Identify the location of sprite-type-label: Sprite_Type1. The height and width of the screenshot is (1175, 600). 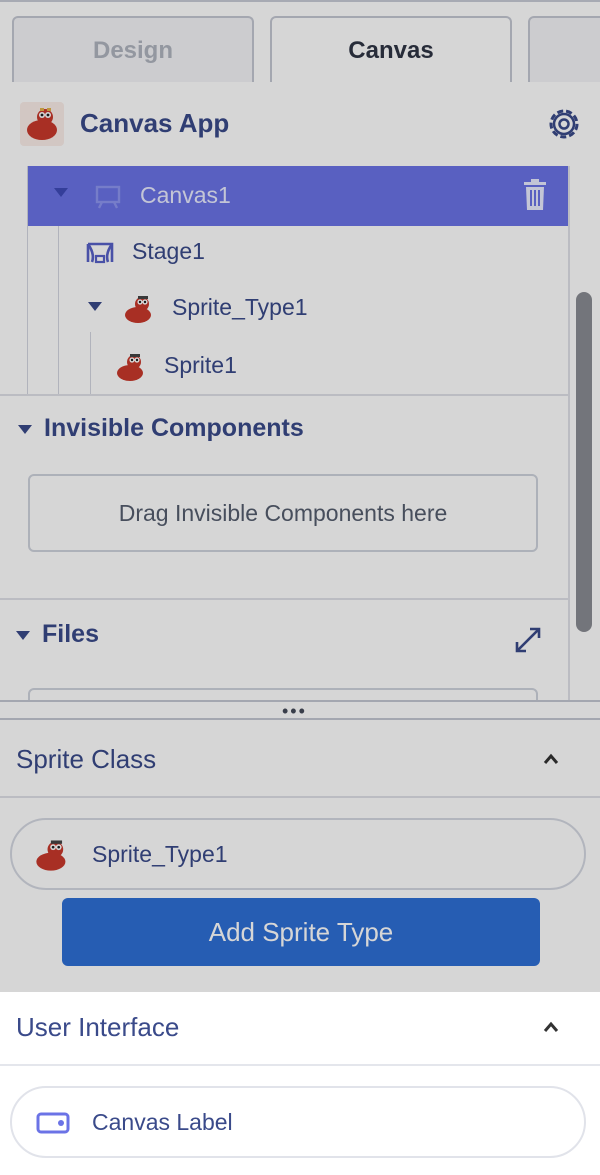
(160, 854).